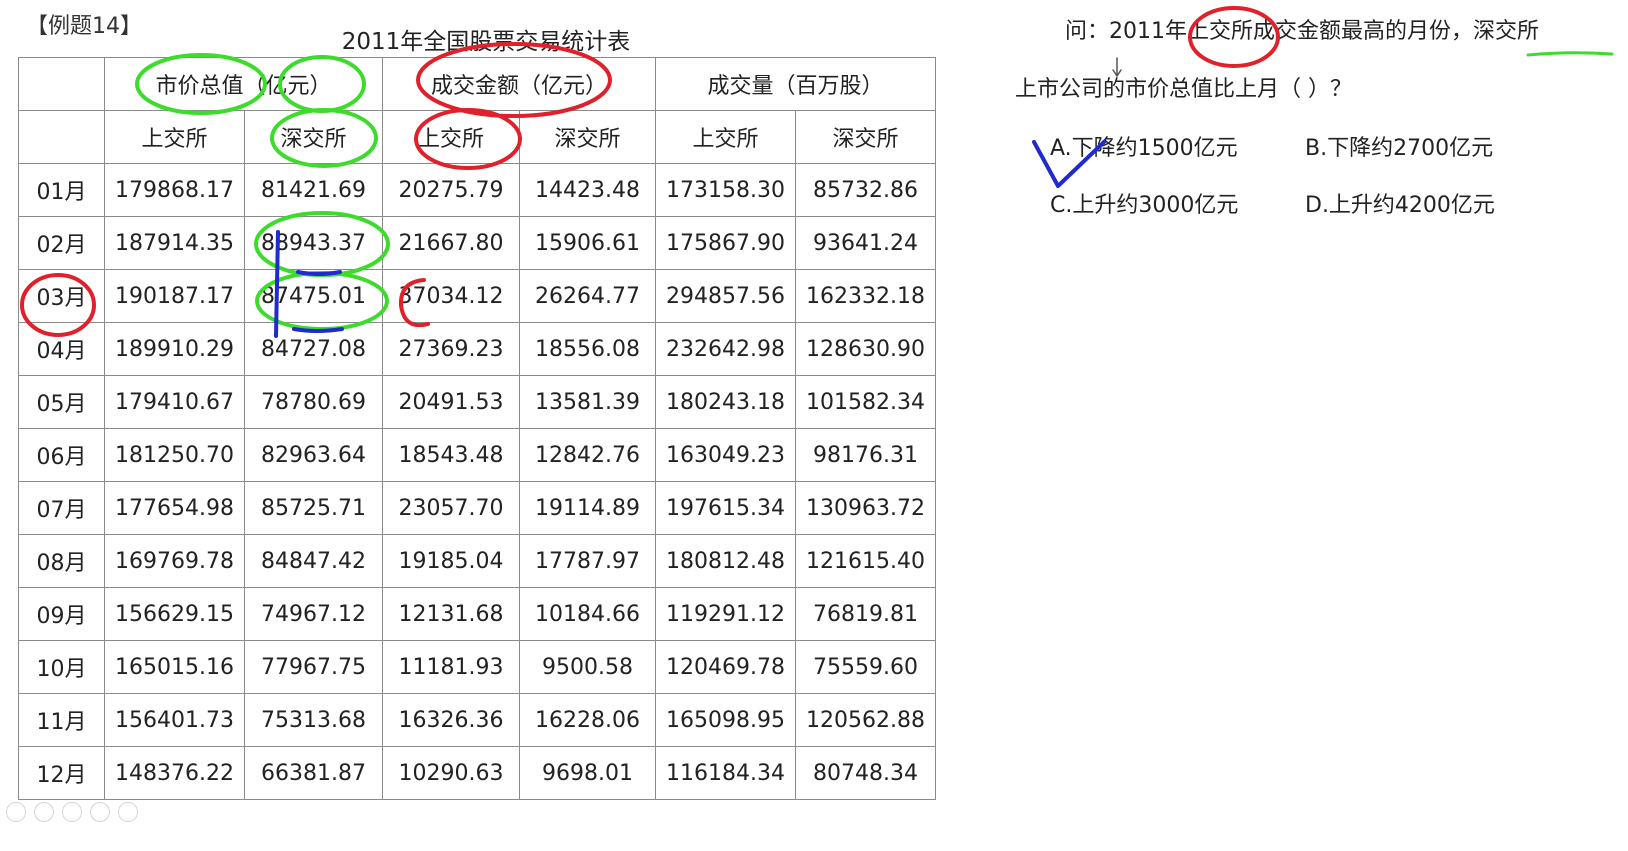 The width and height of the screenshot is (1628, 851). What do you see at coordinates (865, 402) in the screenshot?
I see `table-cell: 101582.34` at bounding box center [865, 402].